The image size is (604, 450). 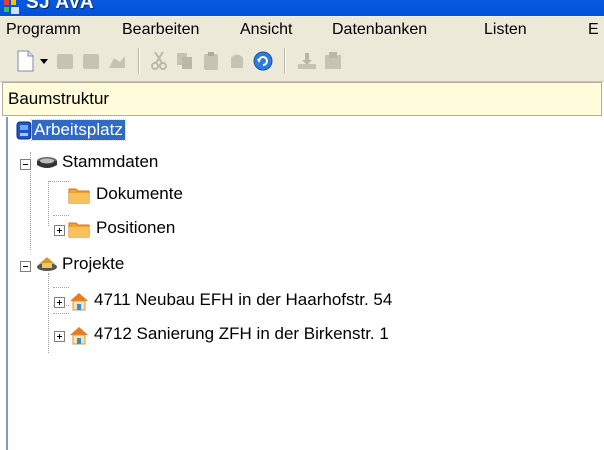 What do you see at coordinates (185, 61) in the screenshot?
I see `copy-icon` at bounding box center [185, 61].